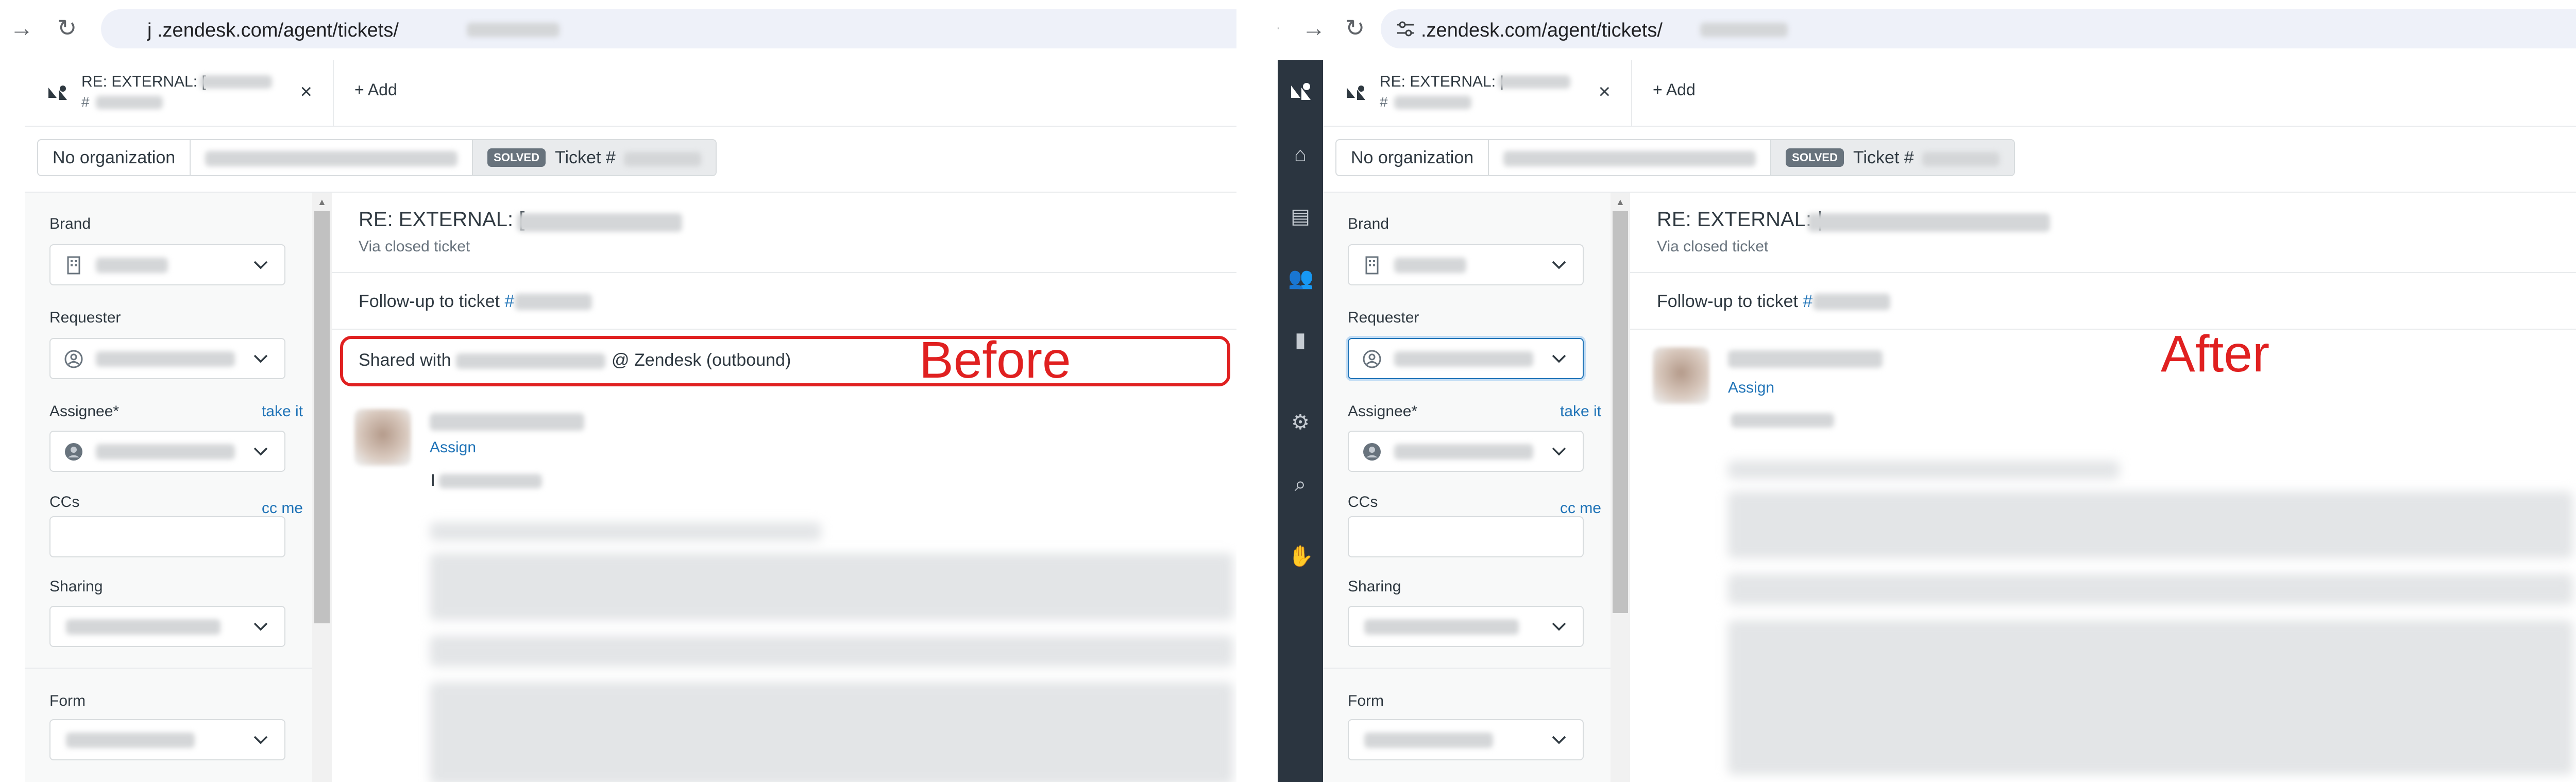 This screenshot has height=782, width=2576. What do you see at coordinates (1477, 93) in the screenshot?
I see `ticket-tab: RE: EXTERNAL: | # ×` at bounding box center [1477, 93].